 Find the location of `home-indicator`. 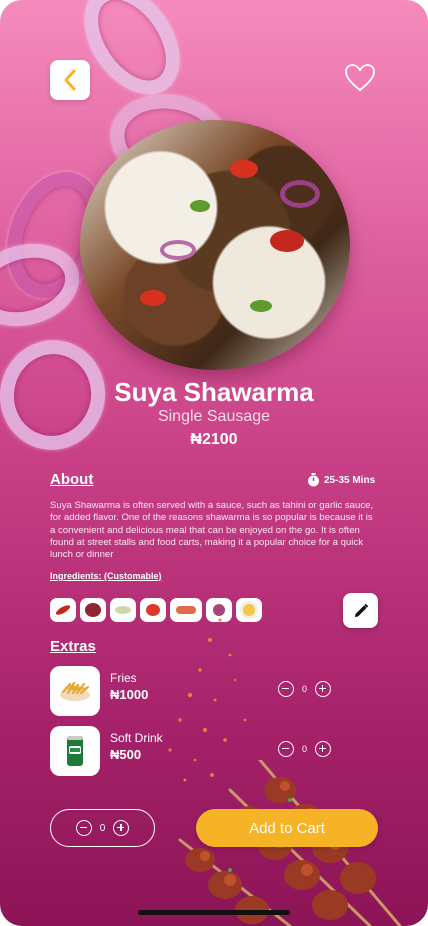

home-indicator is located at coordinates (214, 912).